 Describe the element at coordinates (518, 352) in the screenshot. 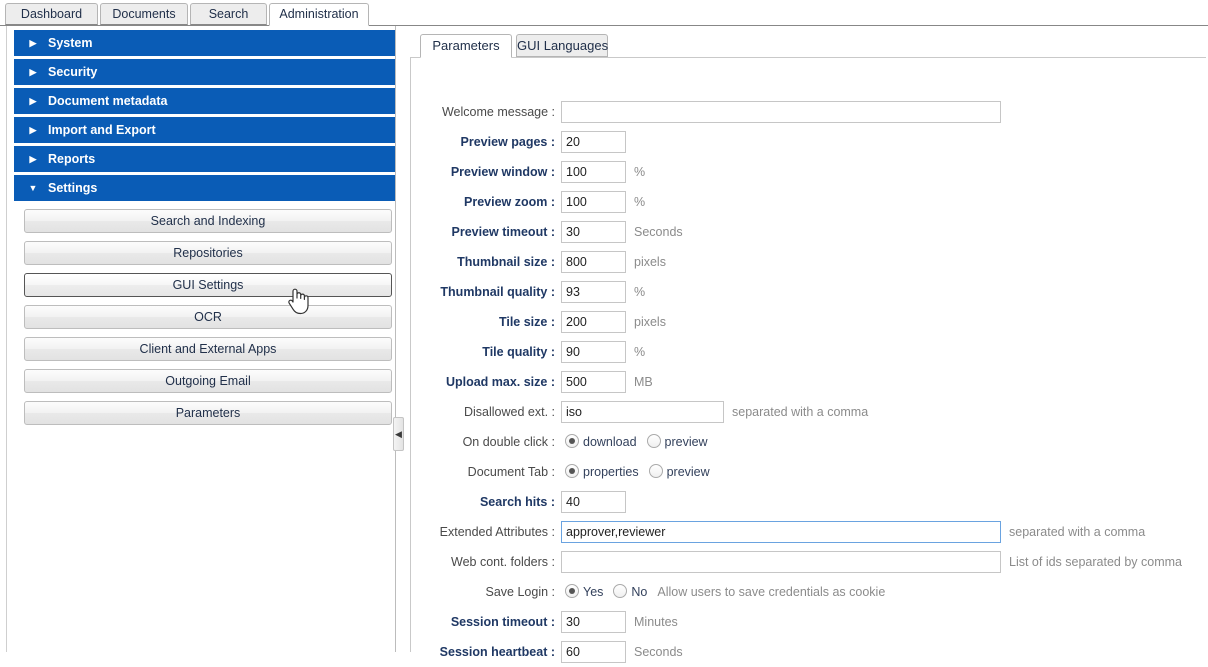

I see `field-label: Tile quality :` at that location.